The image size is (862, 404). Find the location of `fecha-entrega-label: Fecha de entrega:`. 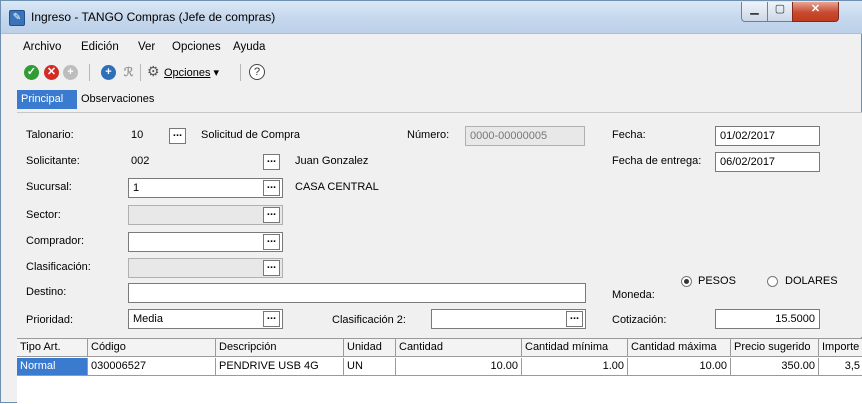

fecha-entrega-label: Fecha de entrega: is located at coordinates (657, 161).